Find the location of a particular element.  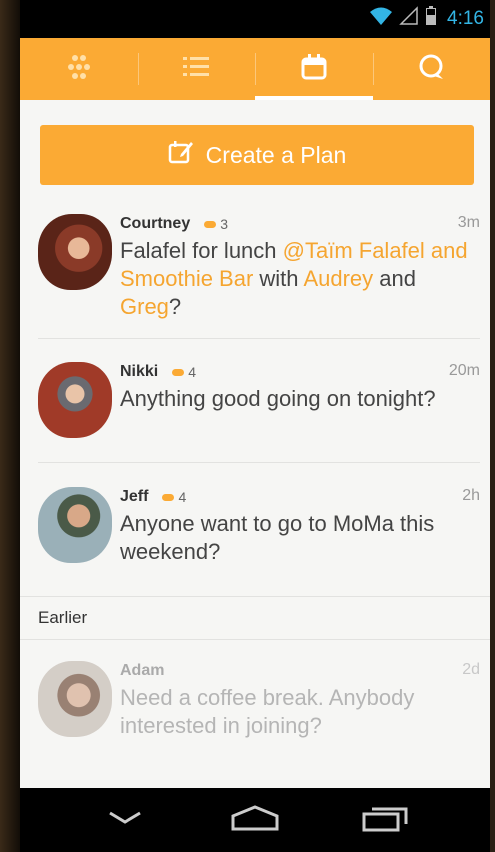

grid-dots-icon is located at coordinates (79, 69).